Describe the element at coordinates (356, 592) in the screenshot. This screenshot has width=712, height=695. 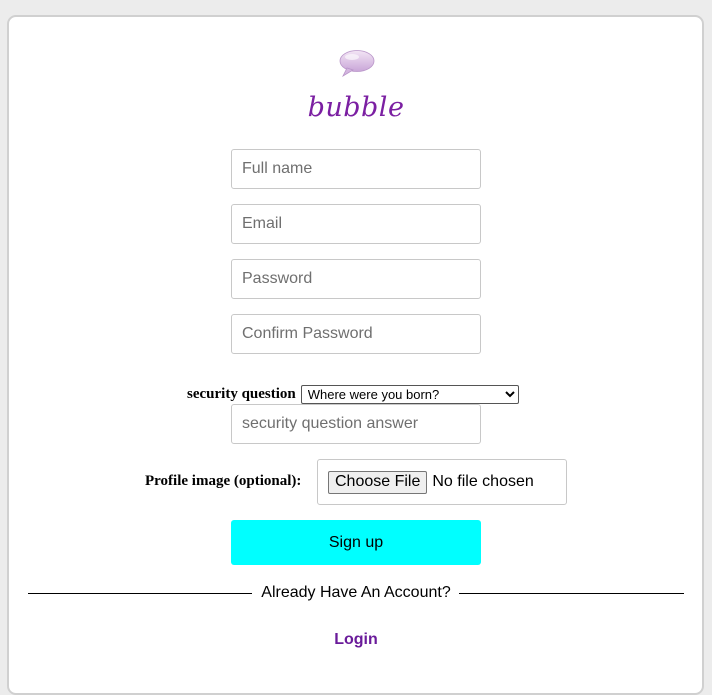
I see `already-have-account-text: Already Have An Account?` at that location.